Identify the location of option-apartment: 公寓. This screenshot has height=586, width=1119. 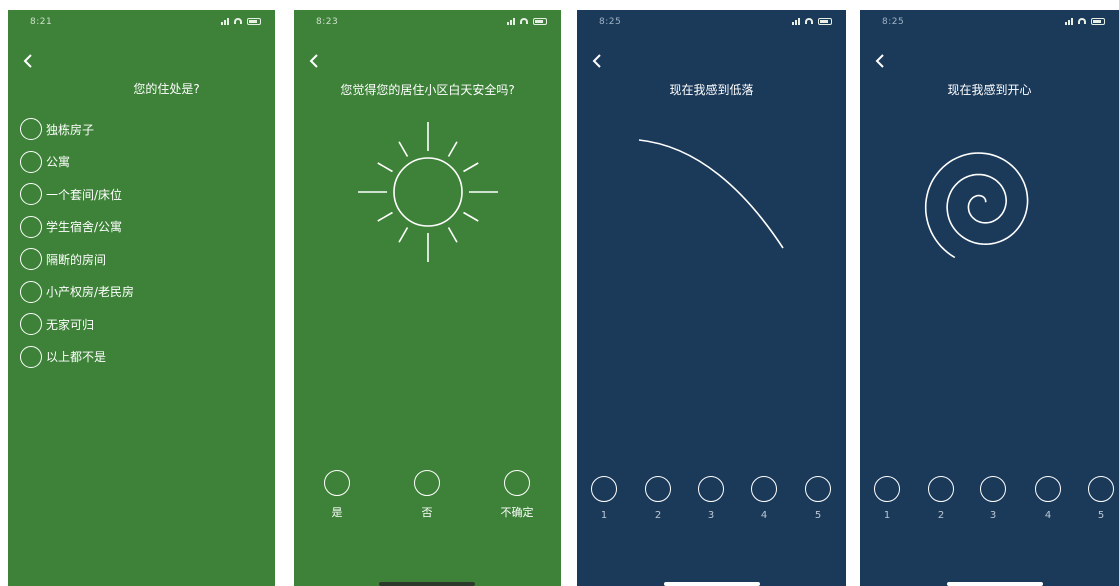
(77, 162).